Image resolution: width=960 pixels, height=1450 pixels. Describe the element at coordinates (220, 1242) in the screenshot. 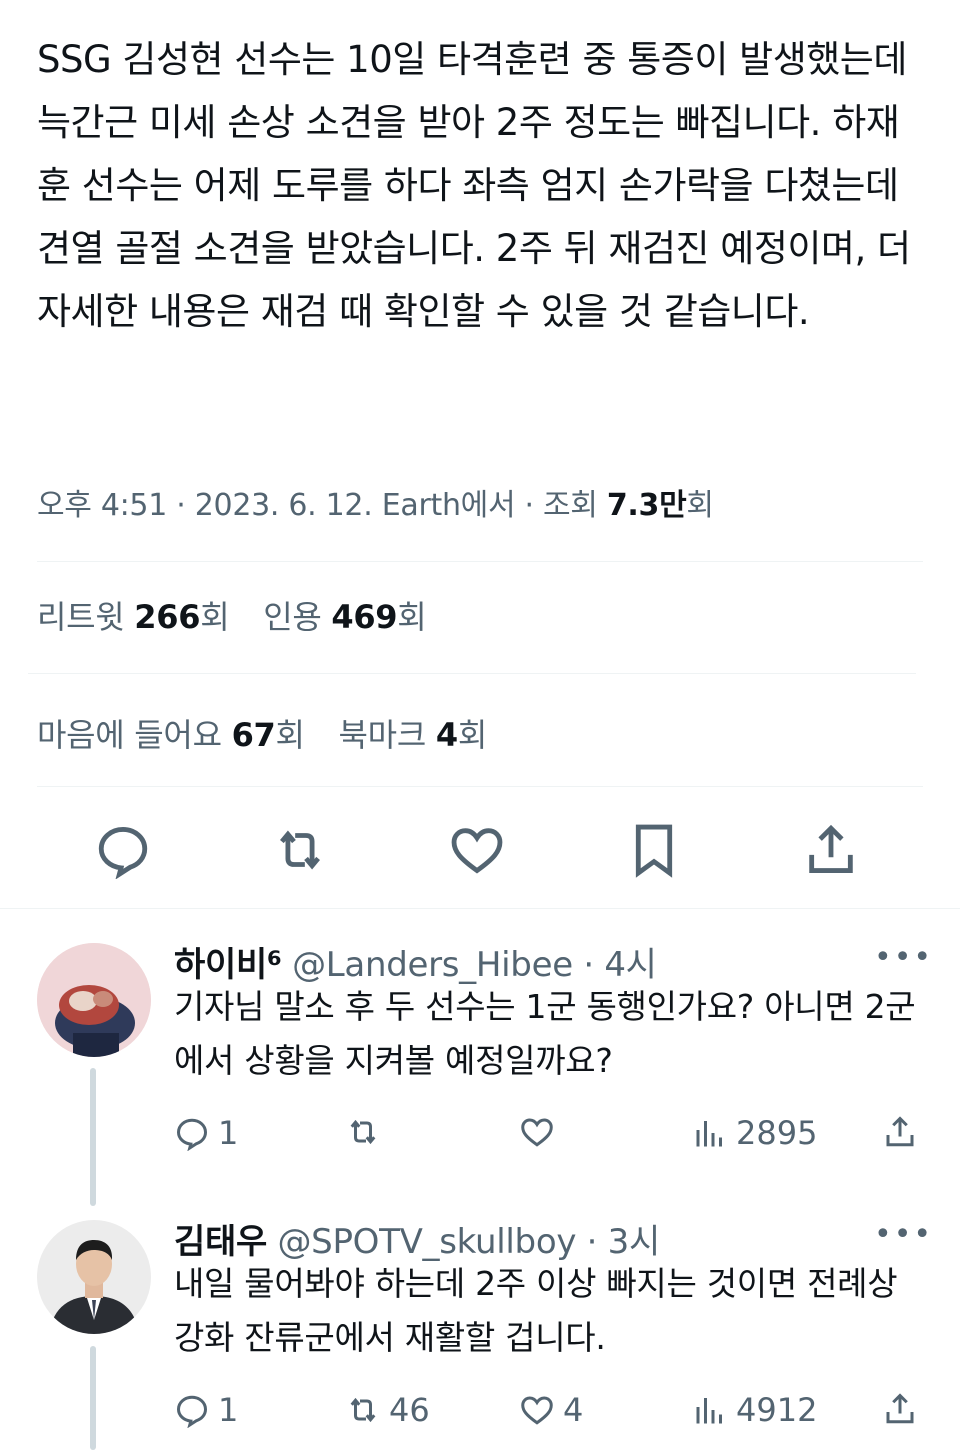

I see `reply-author-name: 김태우` at that location.